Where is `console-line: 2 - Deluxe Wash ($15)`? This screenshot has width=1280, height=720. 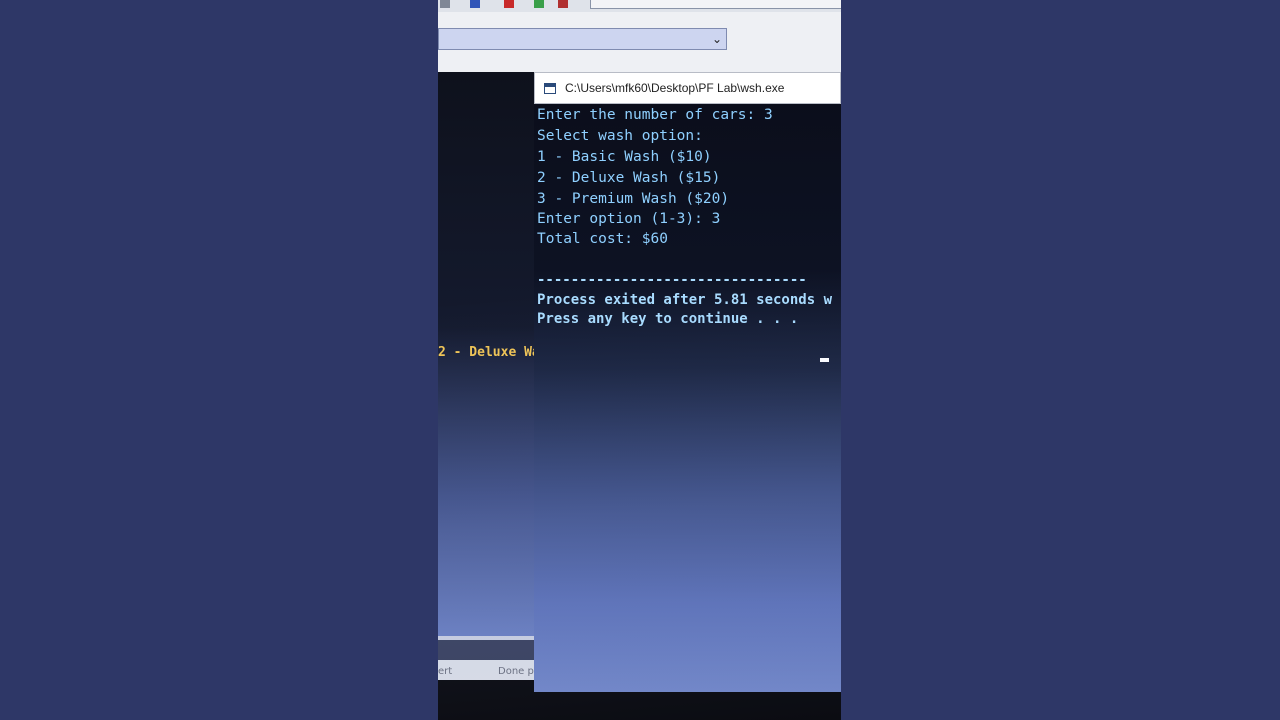
console-line: 2 - Deluxe Wash ($15) is located at coordinates (629, 178).